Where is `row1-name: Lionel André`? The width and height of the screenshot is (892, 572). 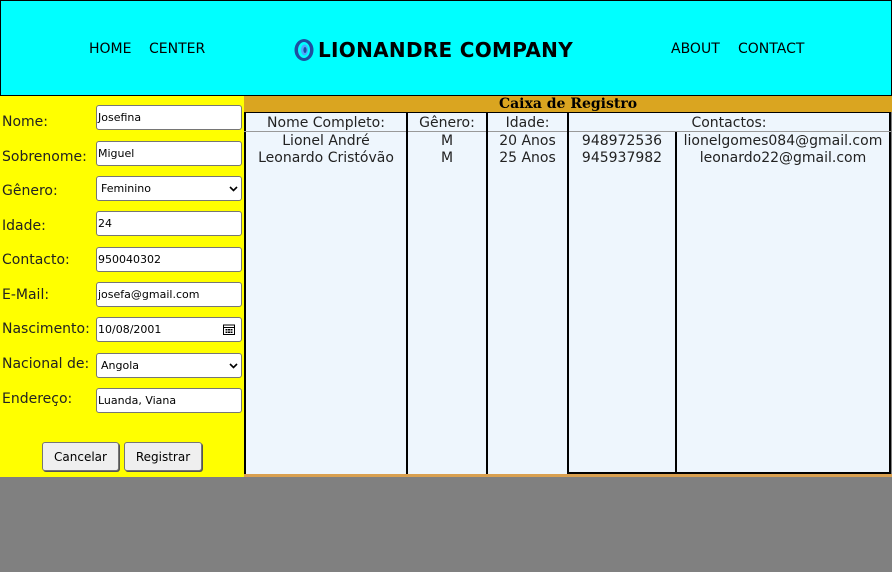 row1-name: Lionel André is located at coordinates (326, 141).